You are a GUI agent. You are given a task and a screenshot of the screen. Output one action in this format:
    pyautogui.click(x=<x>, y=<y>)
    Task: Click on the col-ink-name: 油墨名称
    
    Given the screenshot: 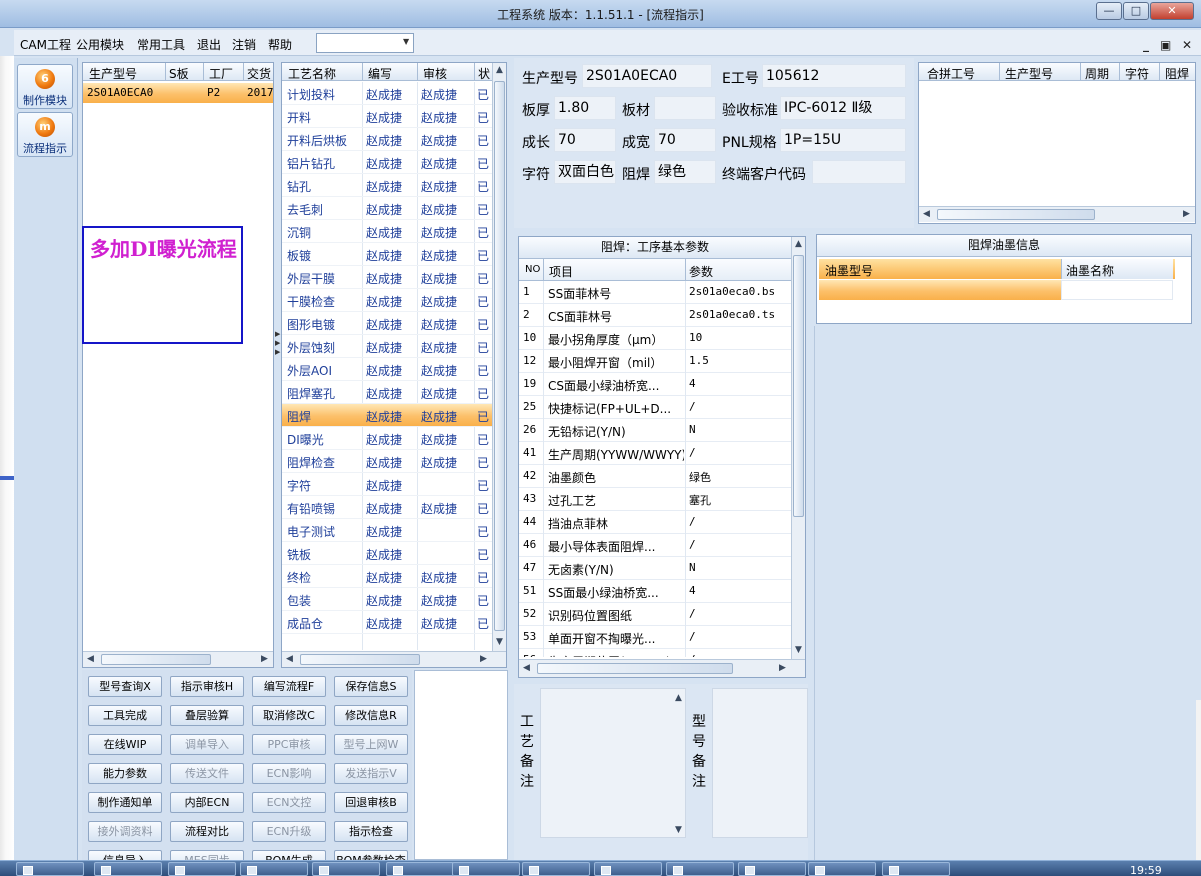 What is the action you would take?
    pyautogui.click(x=1090, y=270)
    